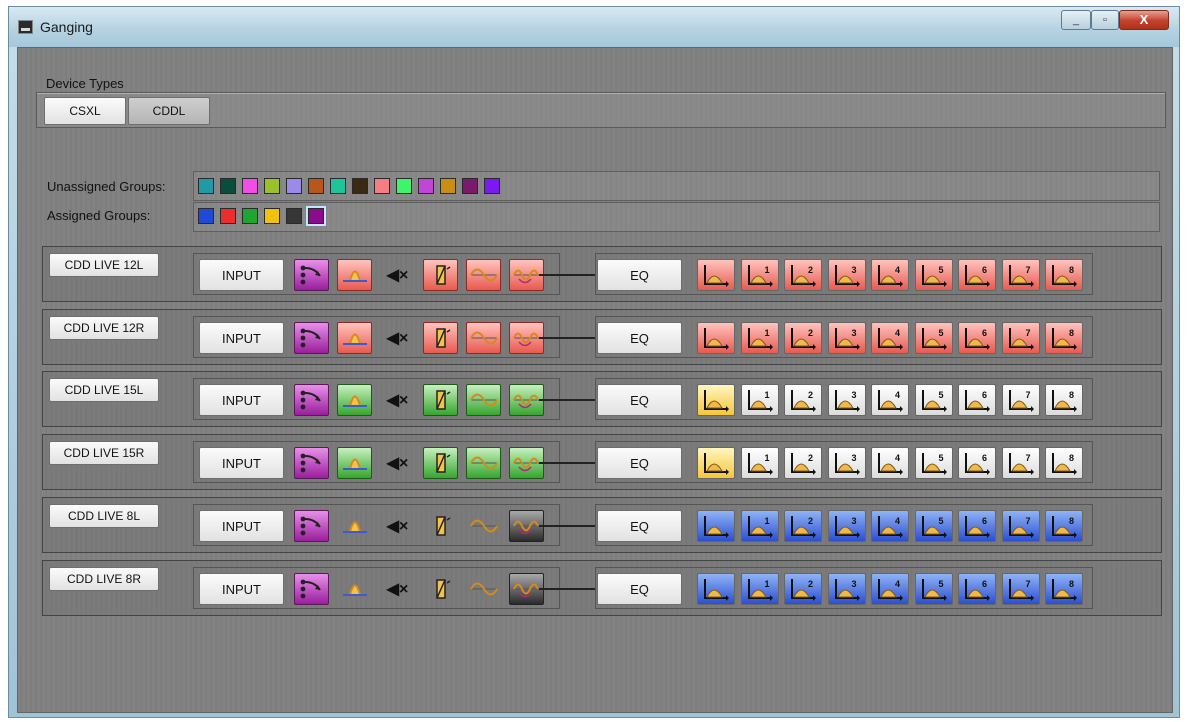 This screenshot has width=1190, height=722. Describe the element at coordinates (104, 328) in the screenshot. I see `device-name-button: CDD LIVE 12R` at that location.